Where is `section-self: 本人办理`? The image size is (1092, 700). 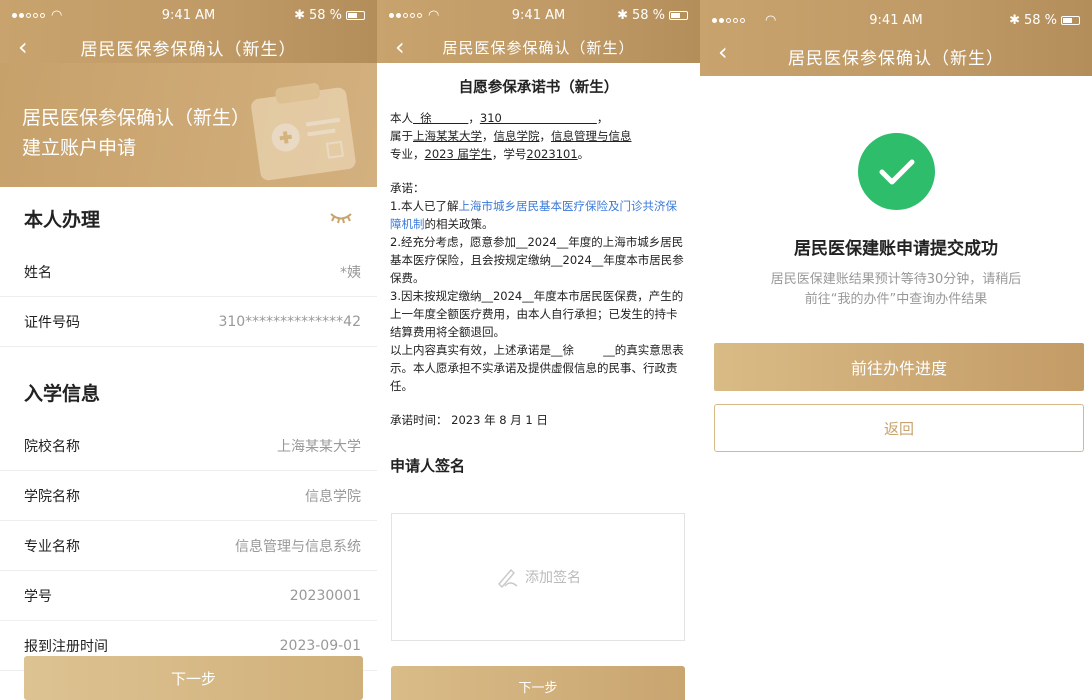 section-self: 本人办理 is located at coordinates (188, 218).